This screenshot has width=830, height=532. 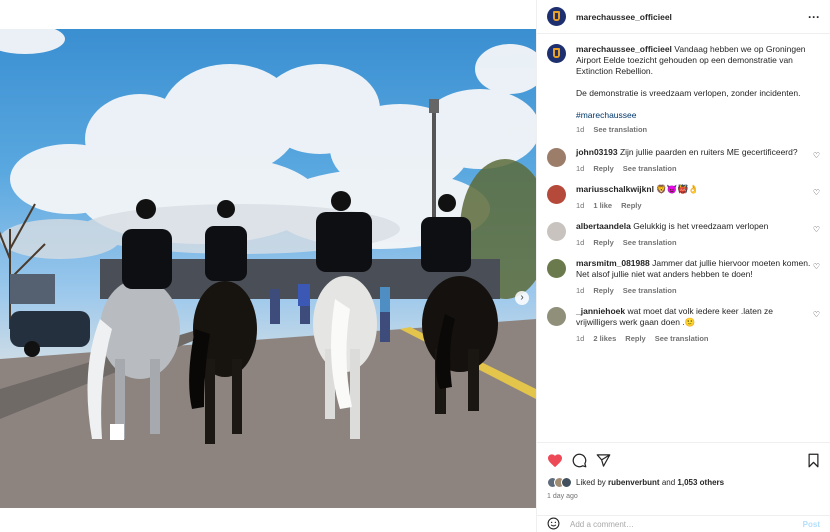 I want to click on comment-text: Gelukkig is het vreedzaam verlopen, so click(x=701, y=226).